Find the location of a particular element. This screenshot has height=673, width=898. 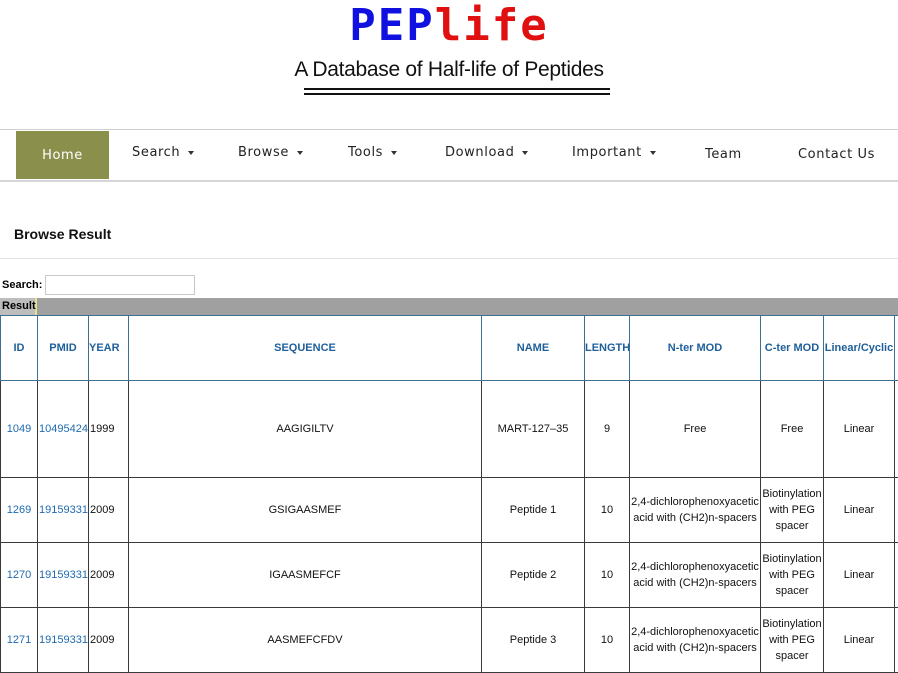

cell-name: MART-127–35 is located at coordinates (533, 429).